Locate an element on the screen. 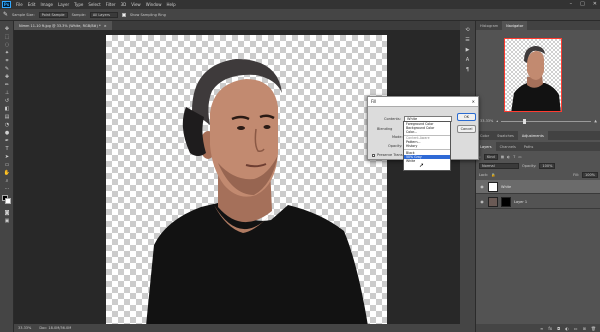 The image size is (600, 332). blur-tool-icon: ◔ is located at coordinates (7, 124).